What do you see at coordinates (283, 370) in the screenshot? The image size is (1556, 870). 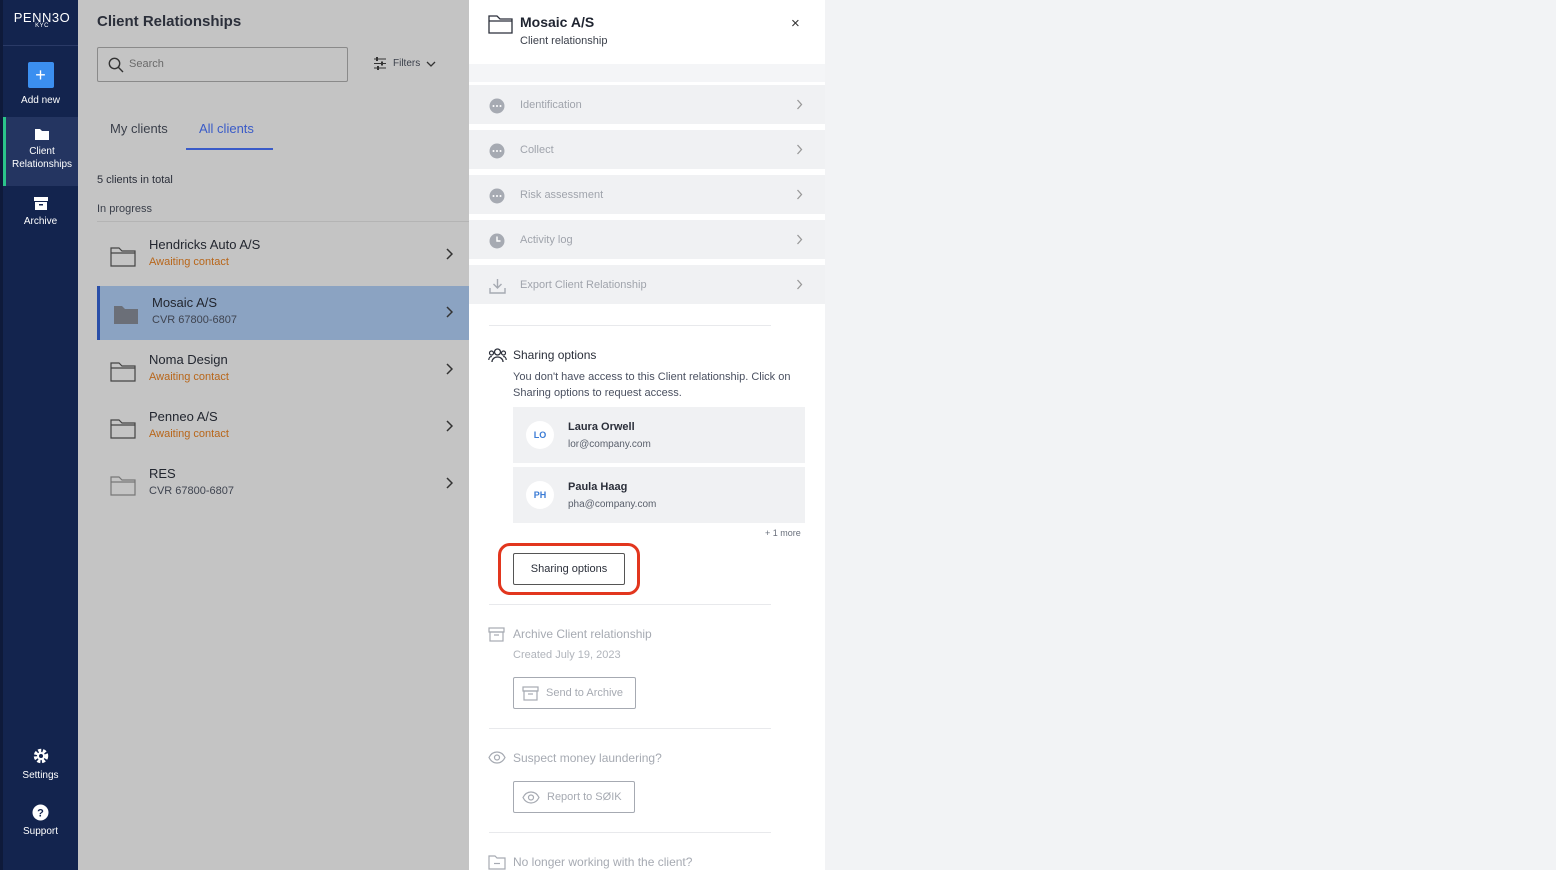 I see `client-row: Noma Design Awaiting contact` at bounding box center [283, 370].